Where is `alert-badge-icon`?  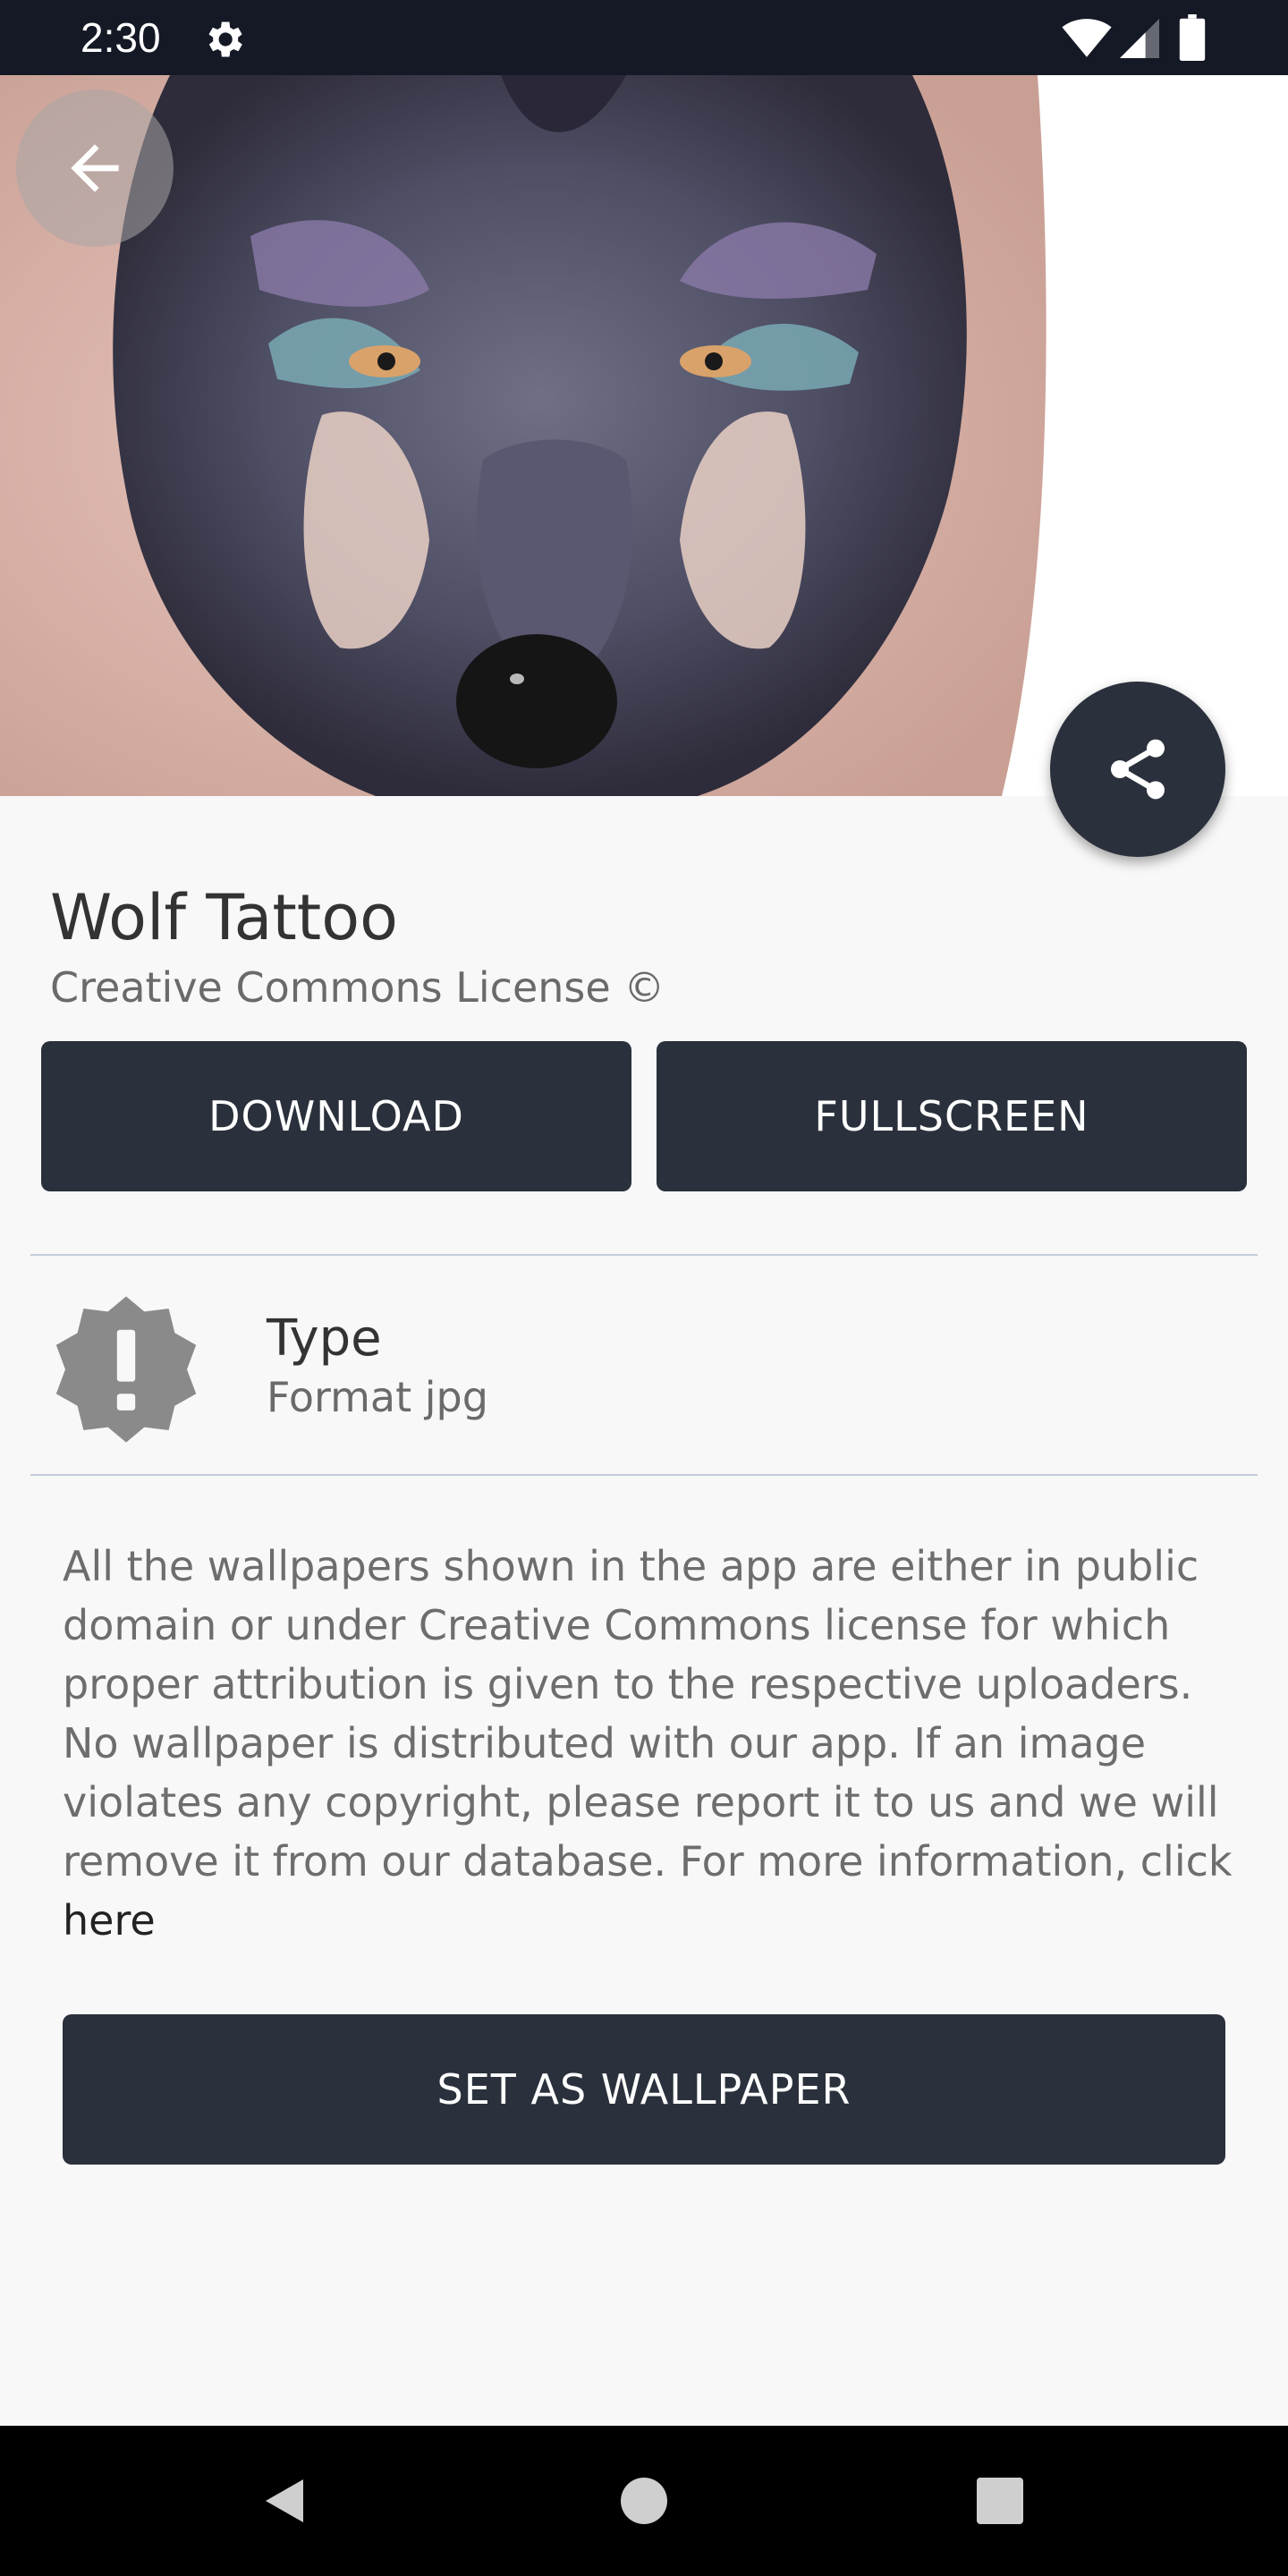 alert-badge-icon is located at coordinates (126, 1369).